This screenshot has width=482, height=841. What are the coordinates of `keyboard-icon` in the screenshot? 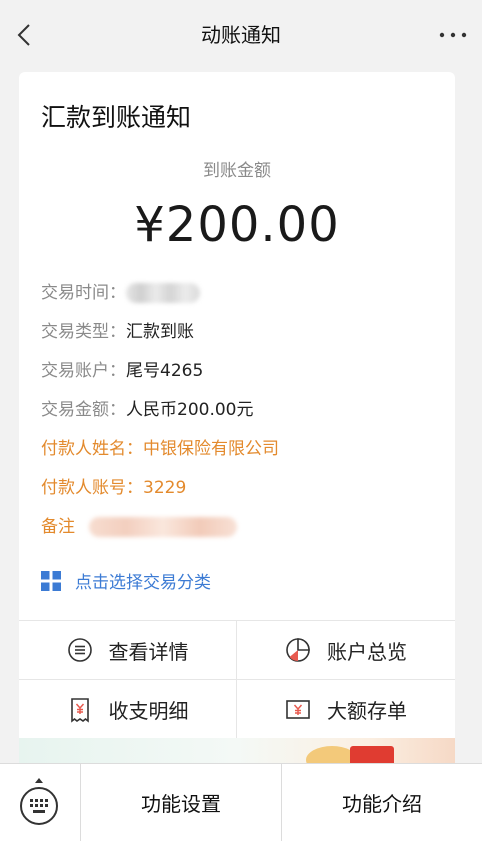 It's located at (39, 801).